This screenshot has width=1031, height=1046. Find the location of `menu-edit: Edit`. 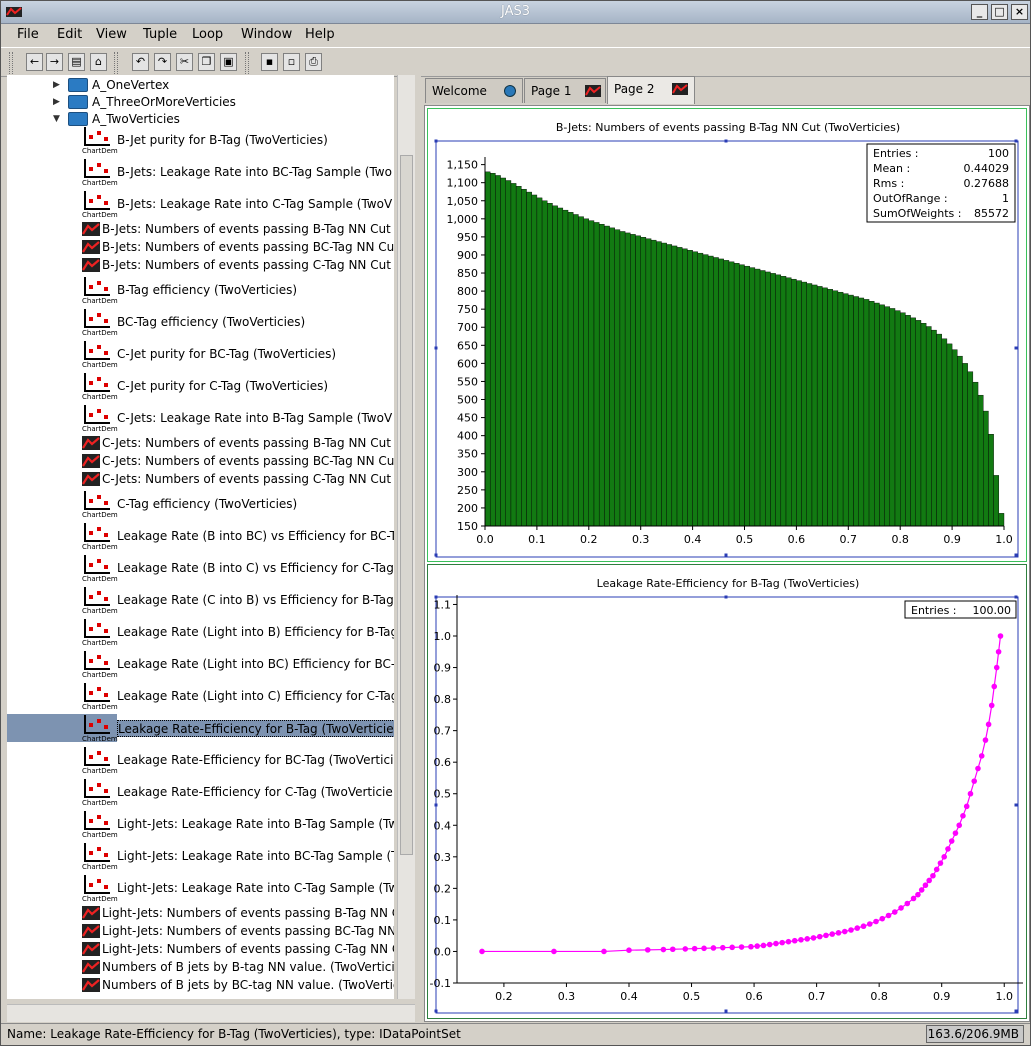

menu-edit: Edit is located at coordinates (69, 34).